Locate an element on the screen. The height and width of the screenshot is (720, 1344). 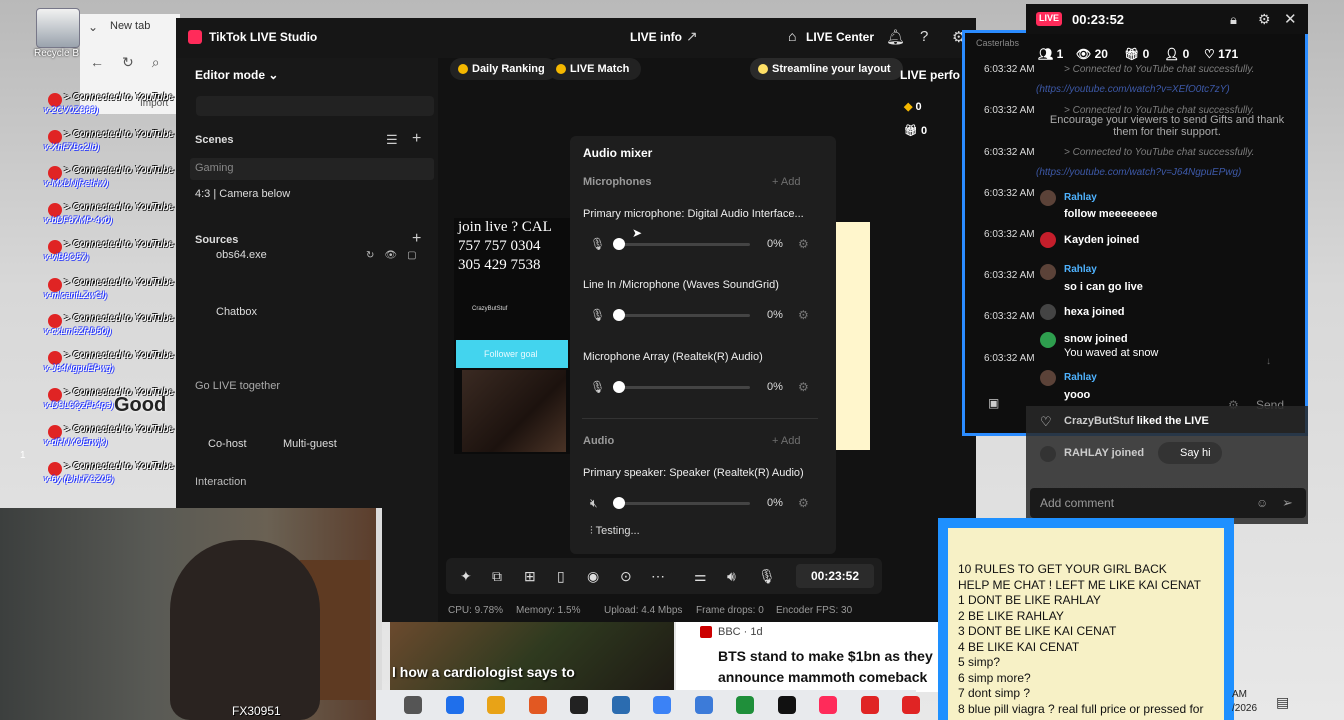
share-icon: ↗ is located at coordinates (692, 36).